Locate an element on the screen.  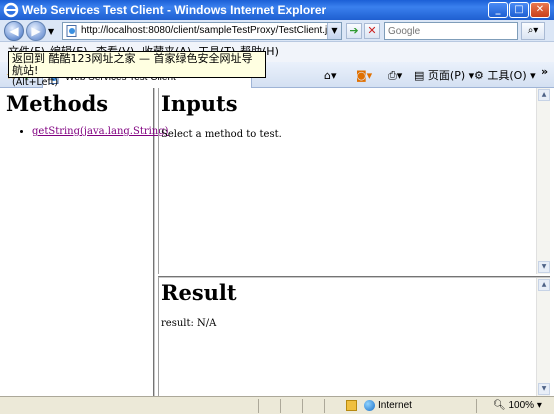
rss-feed-icon: ◙▾ is located at coordinates (364, 75).